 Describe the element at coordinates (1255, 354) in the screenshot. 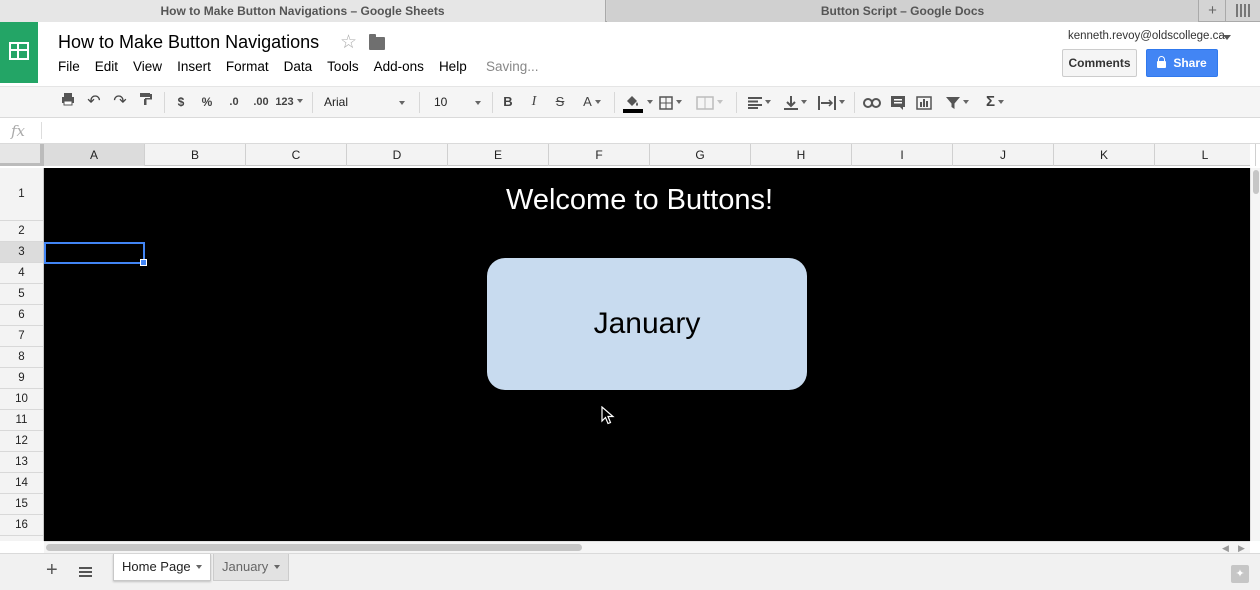

I see `vertical-scrollbar` at that location.